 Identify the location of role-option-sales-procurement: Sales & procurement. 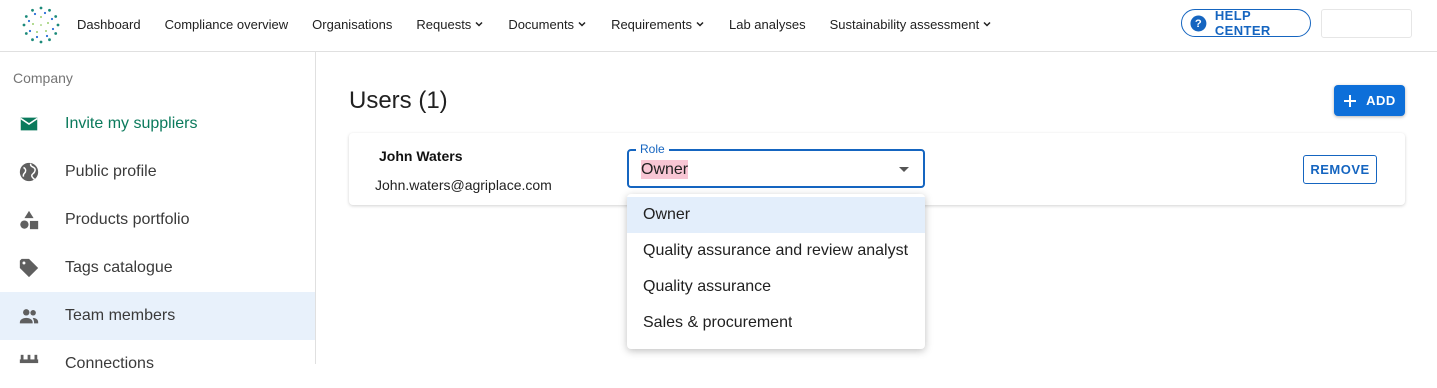
(776, 323).